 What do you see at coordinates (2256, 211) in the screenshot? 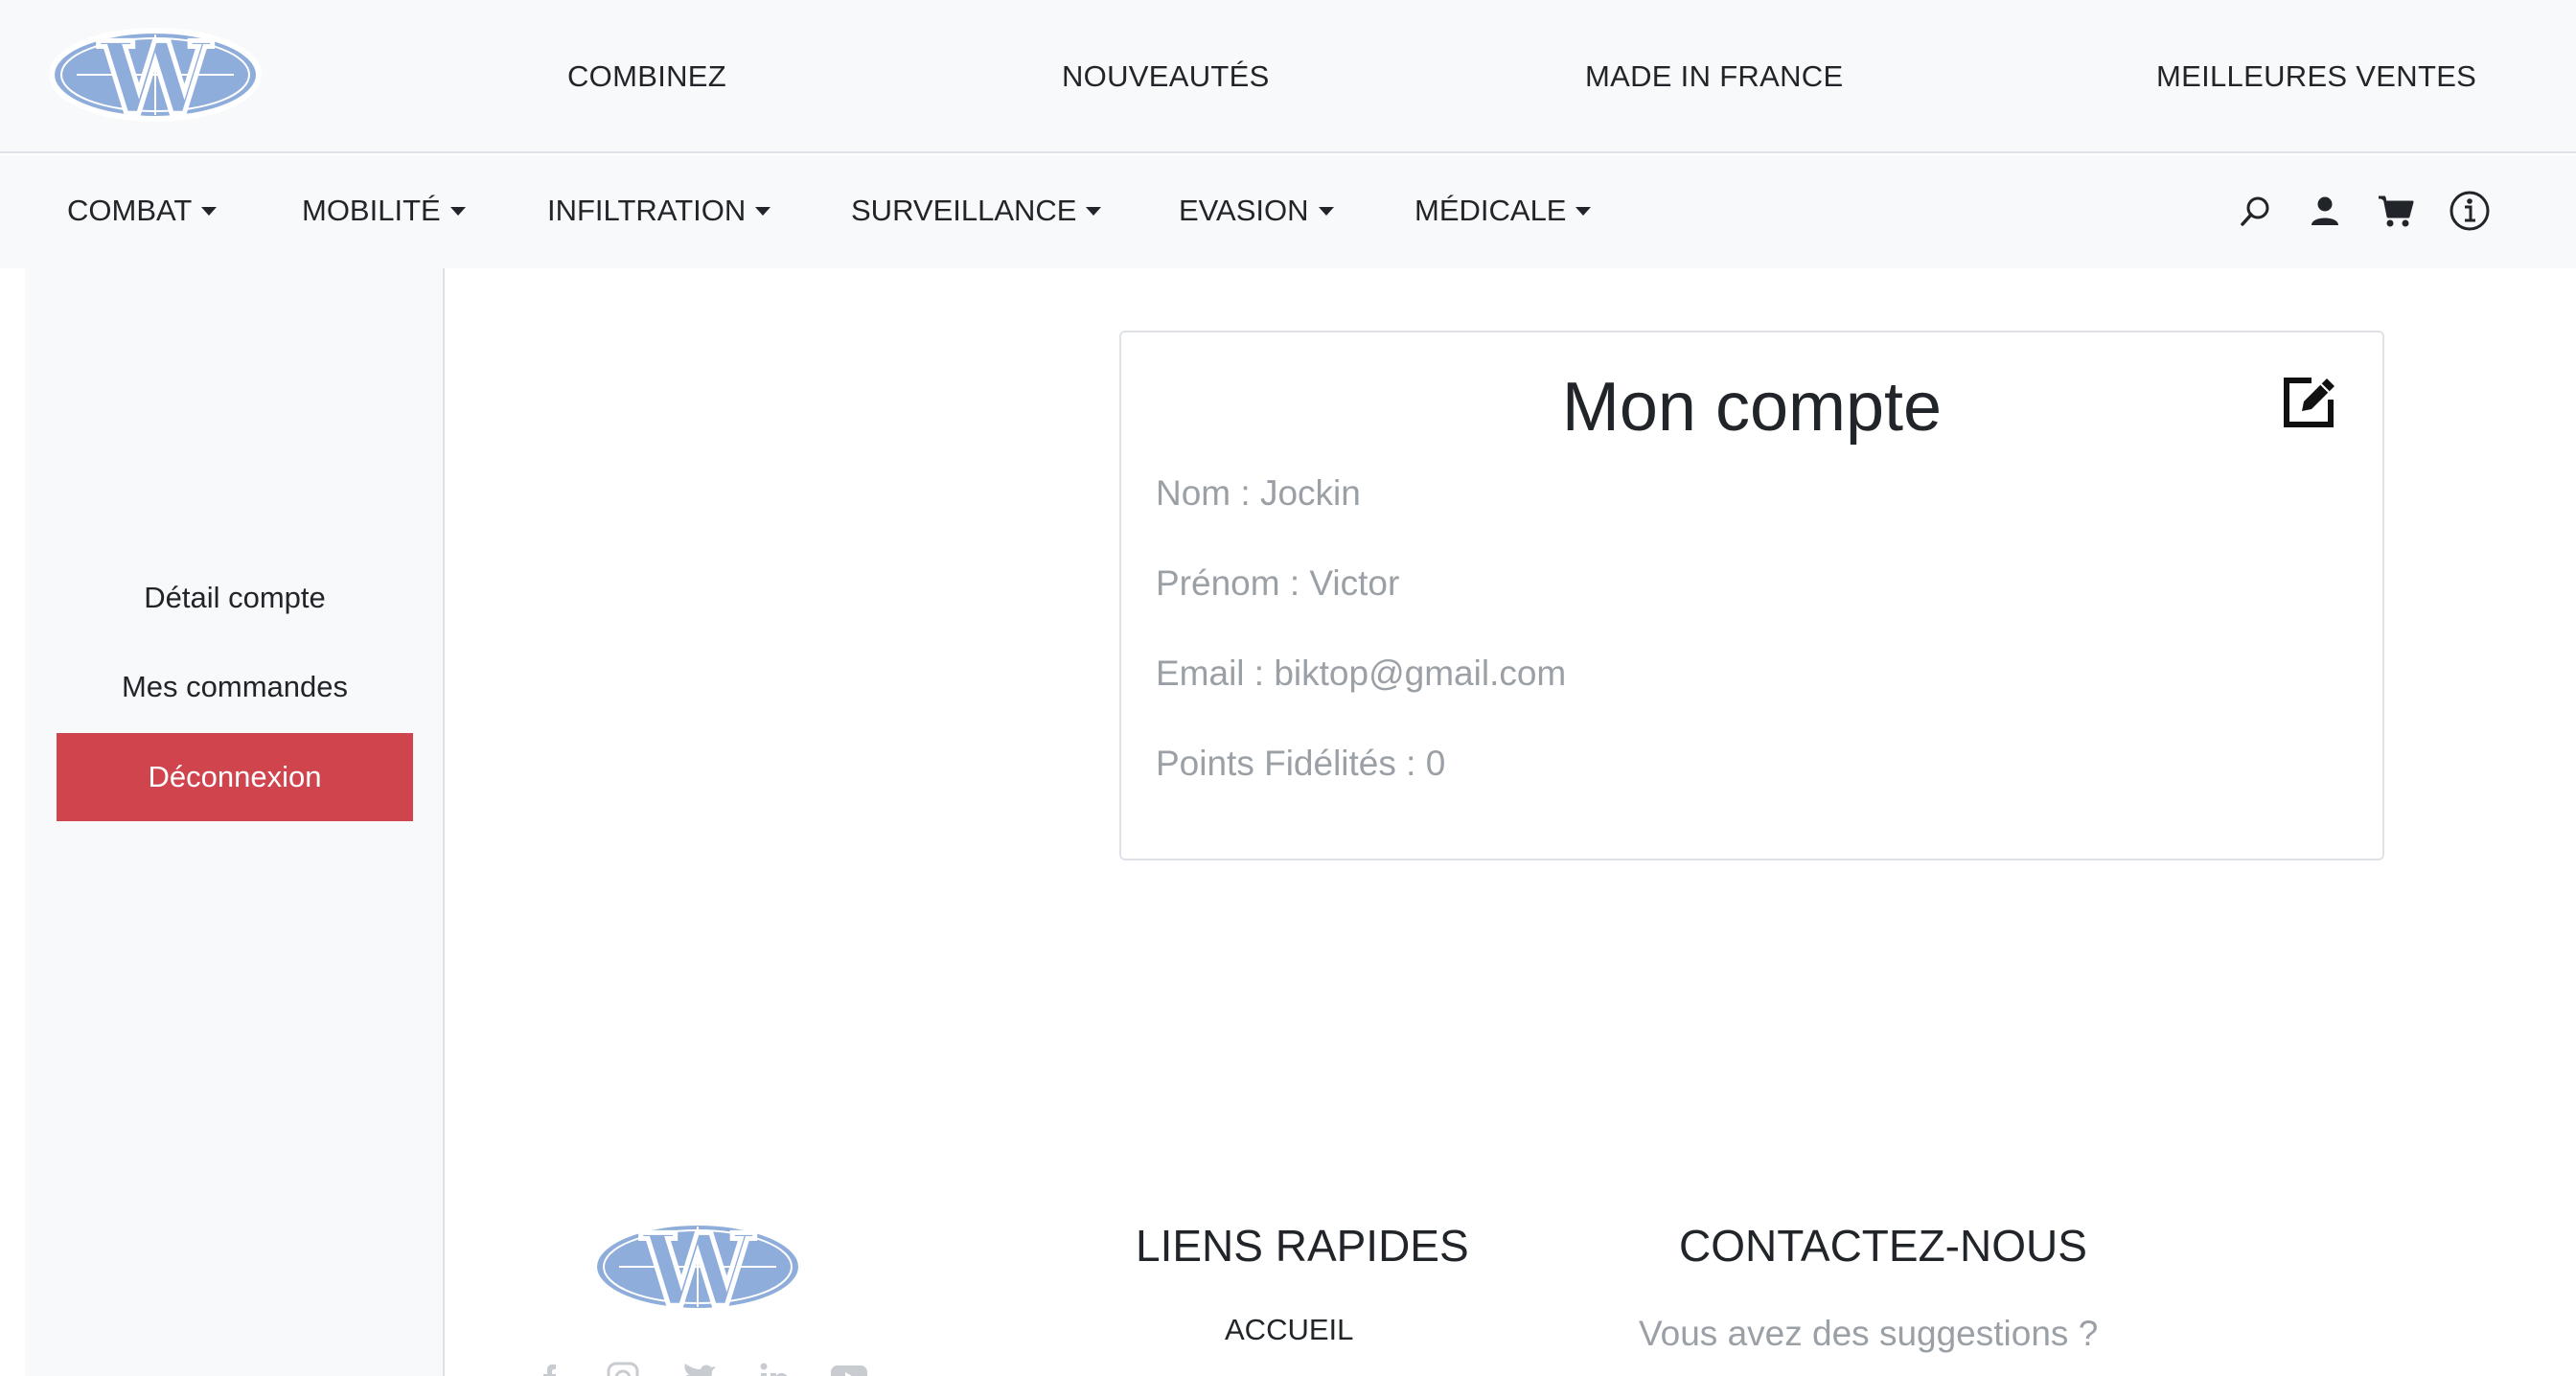
I see `search-icon` at bounding box center [2256, 211].